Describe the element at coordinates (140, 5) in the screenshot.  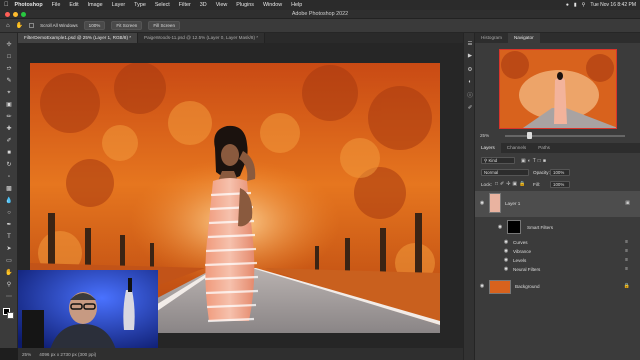
I see `menu-type: Type` at that location.